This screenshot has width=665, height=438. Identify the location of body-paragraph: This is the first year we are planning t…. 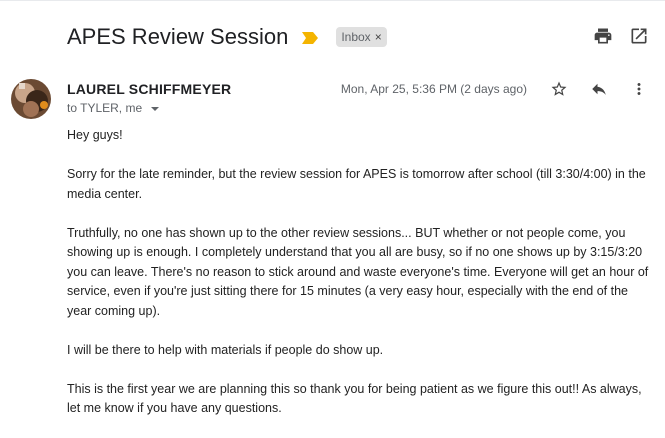
(354, 398).